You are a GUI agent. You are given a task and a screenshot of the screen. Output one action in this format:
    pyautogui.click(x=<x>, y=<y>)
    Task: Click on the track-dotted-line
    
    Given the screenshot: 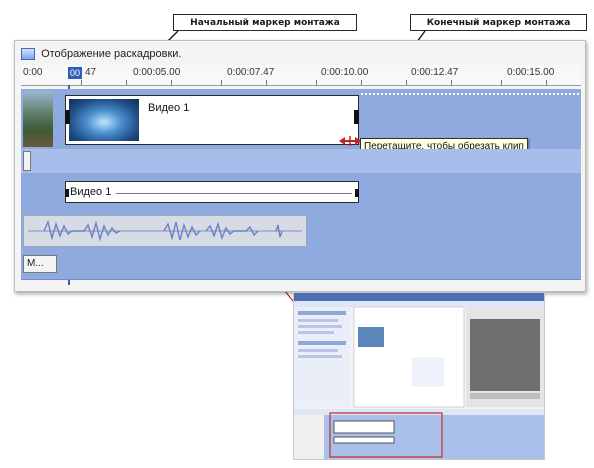 What is the action you would take?
    pyautogui.click(x=470, y=95)
    